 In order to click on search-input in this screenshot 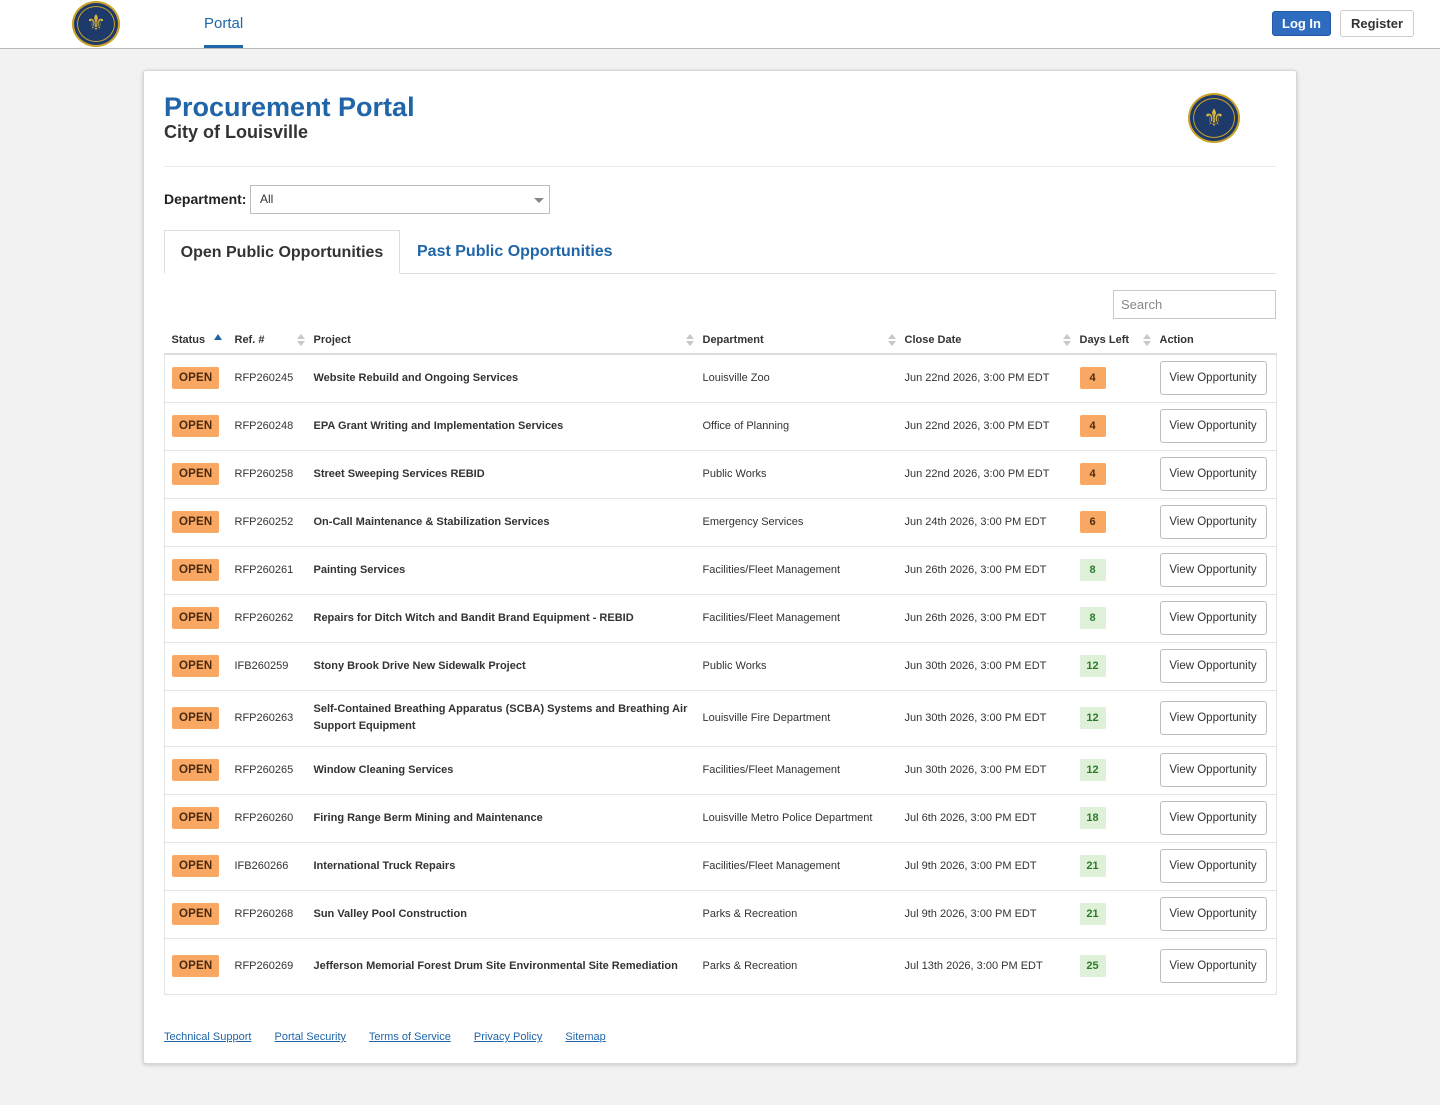, I will do `click(1194, 304)`.